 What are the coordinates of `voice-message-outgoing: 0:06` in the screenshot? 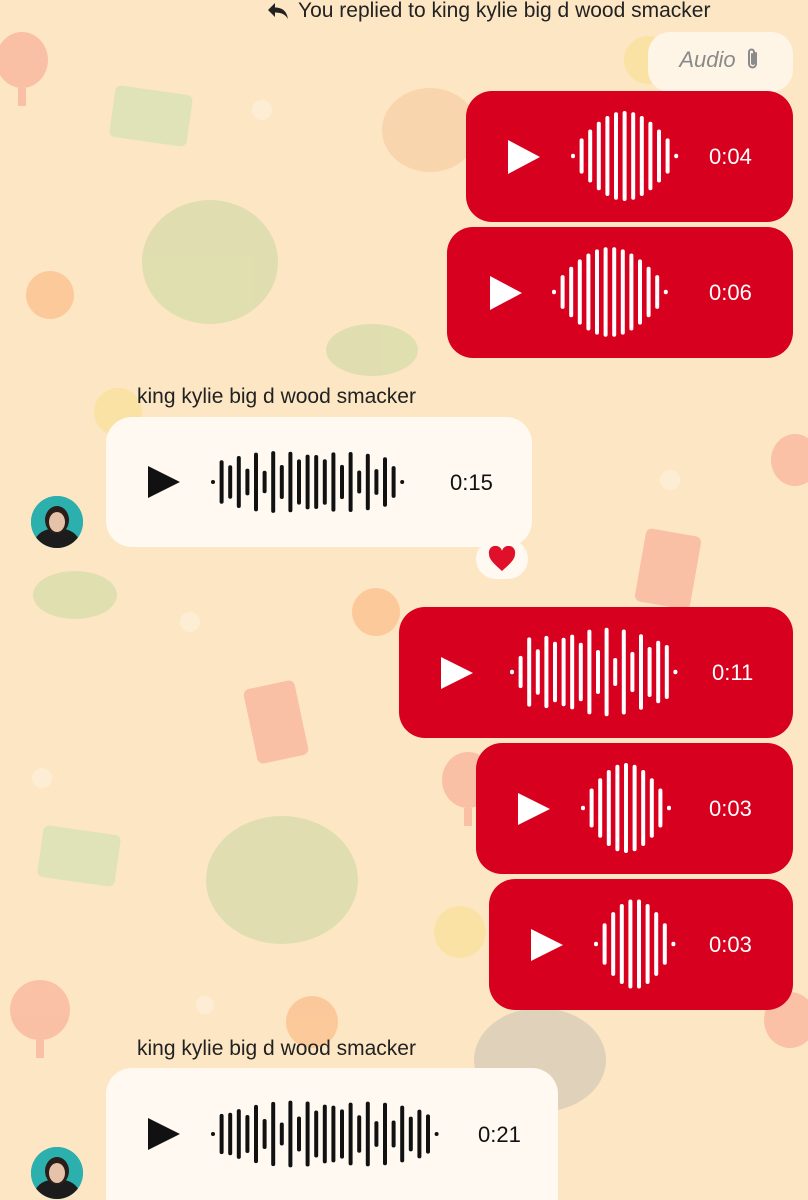 It's located at (620, 292).